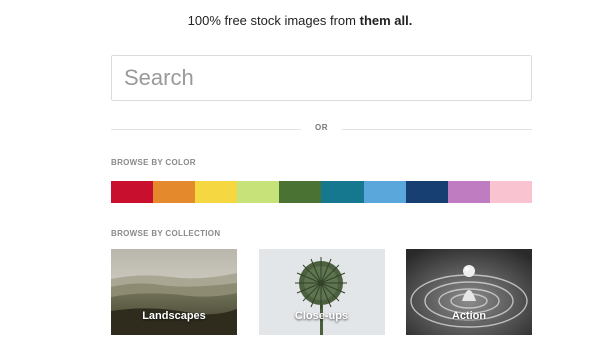 This screenshot has height=337, width=600. Describe the element at coordinates (426, 192) in the screenshot. I see `color-swatch-navy` at that location.